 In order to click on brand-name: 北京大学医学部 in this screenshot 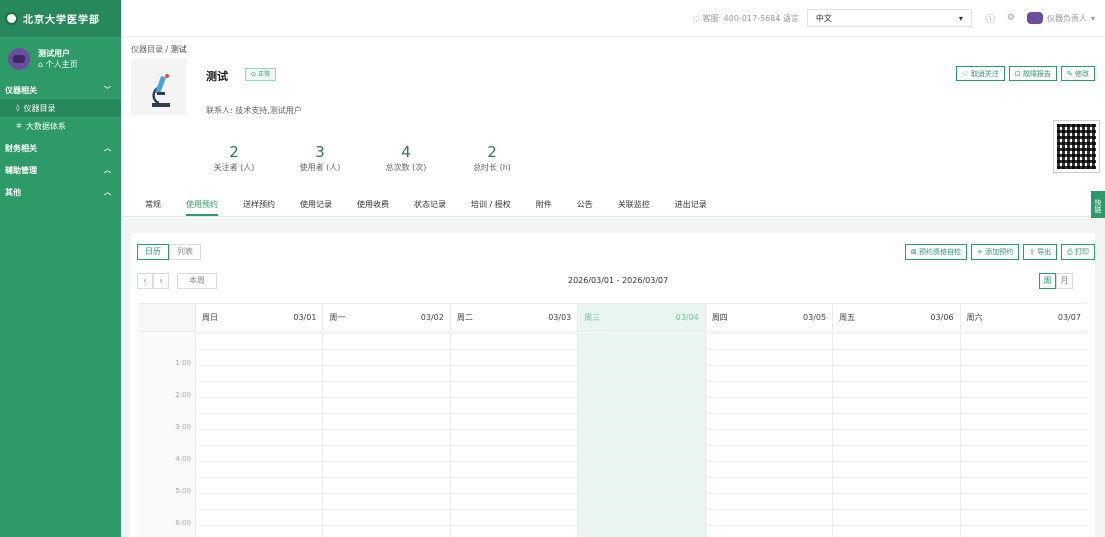, I will do `click(61, 20)`.